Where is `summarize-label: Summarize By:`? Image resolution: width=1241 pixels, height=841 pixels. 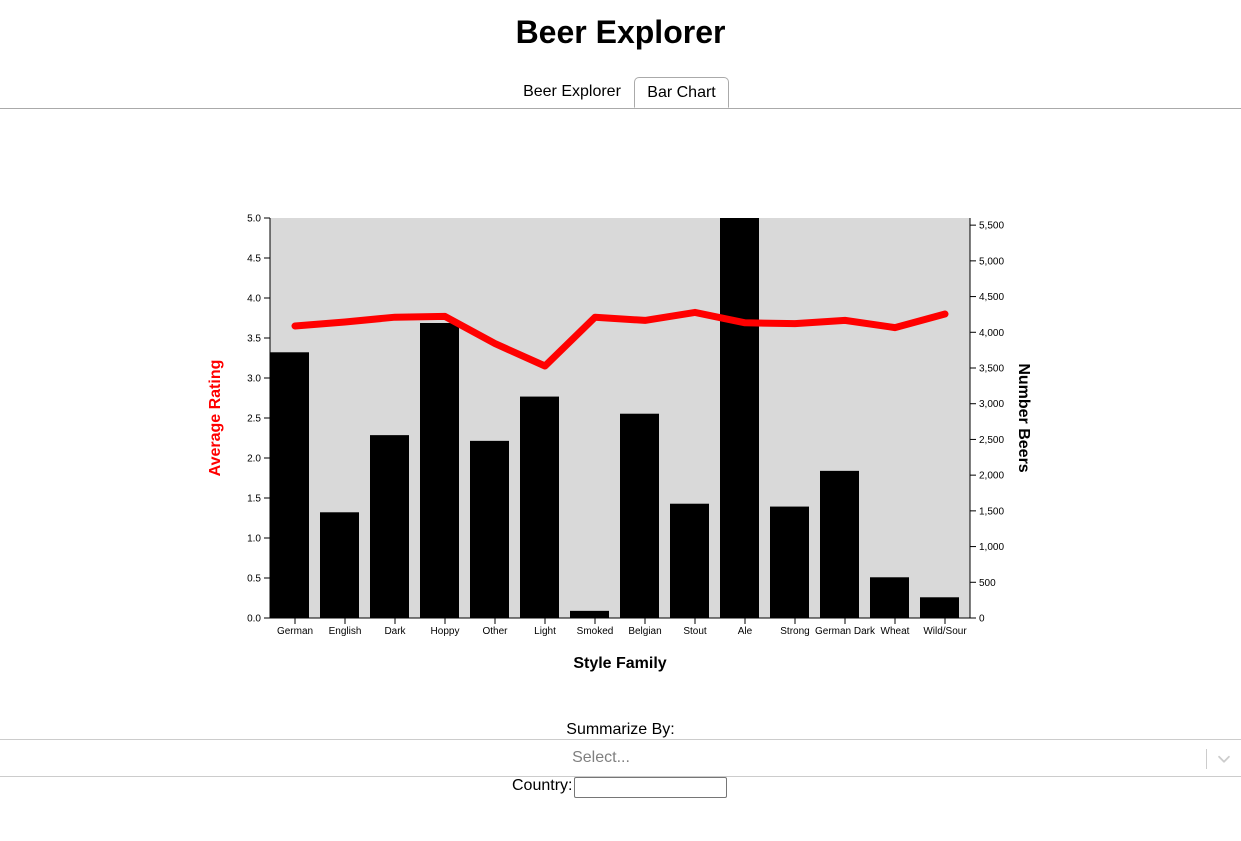 summarize-label: Summarize By: is located at coordinates (620, 729).